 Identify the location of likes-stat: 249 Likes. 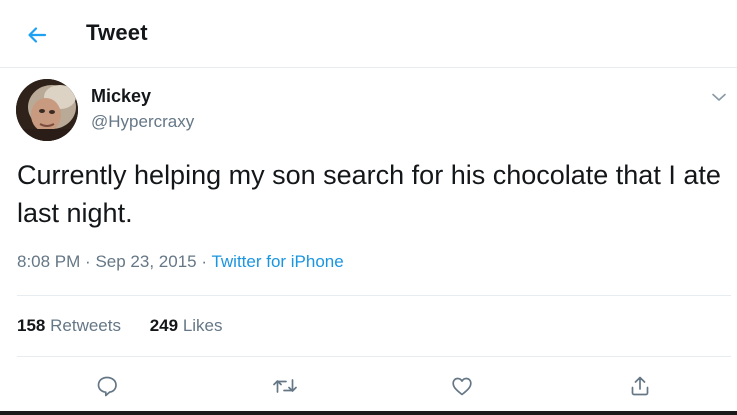
(186, 326).